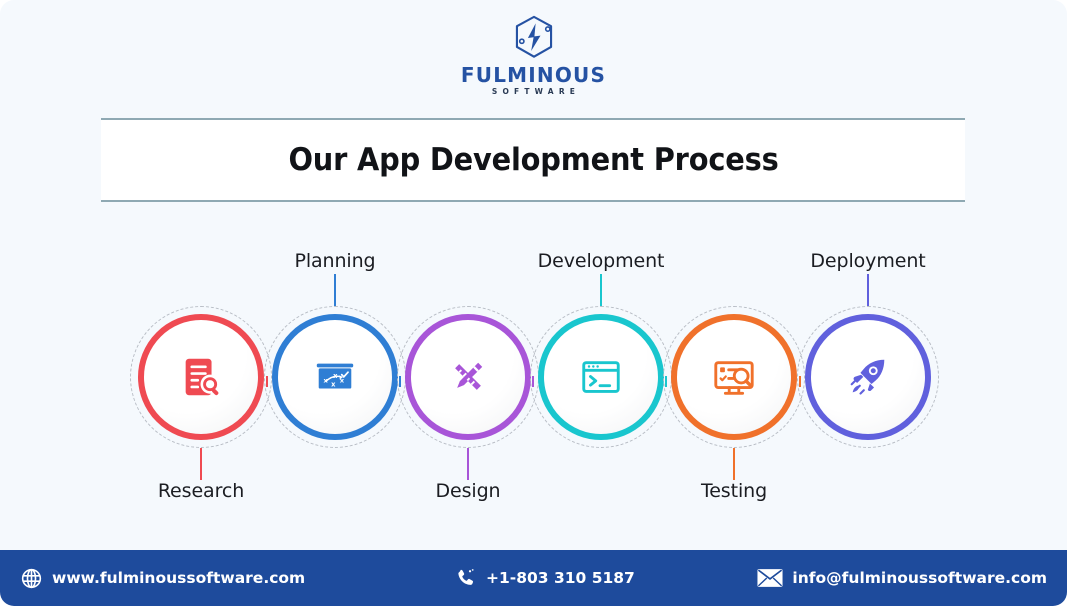  I want to click on pencil-ruler-icon, so click(468, 377).